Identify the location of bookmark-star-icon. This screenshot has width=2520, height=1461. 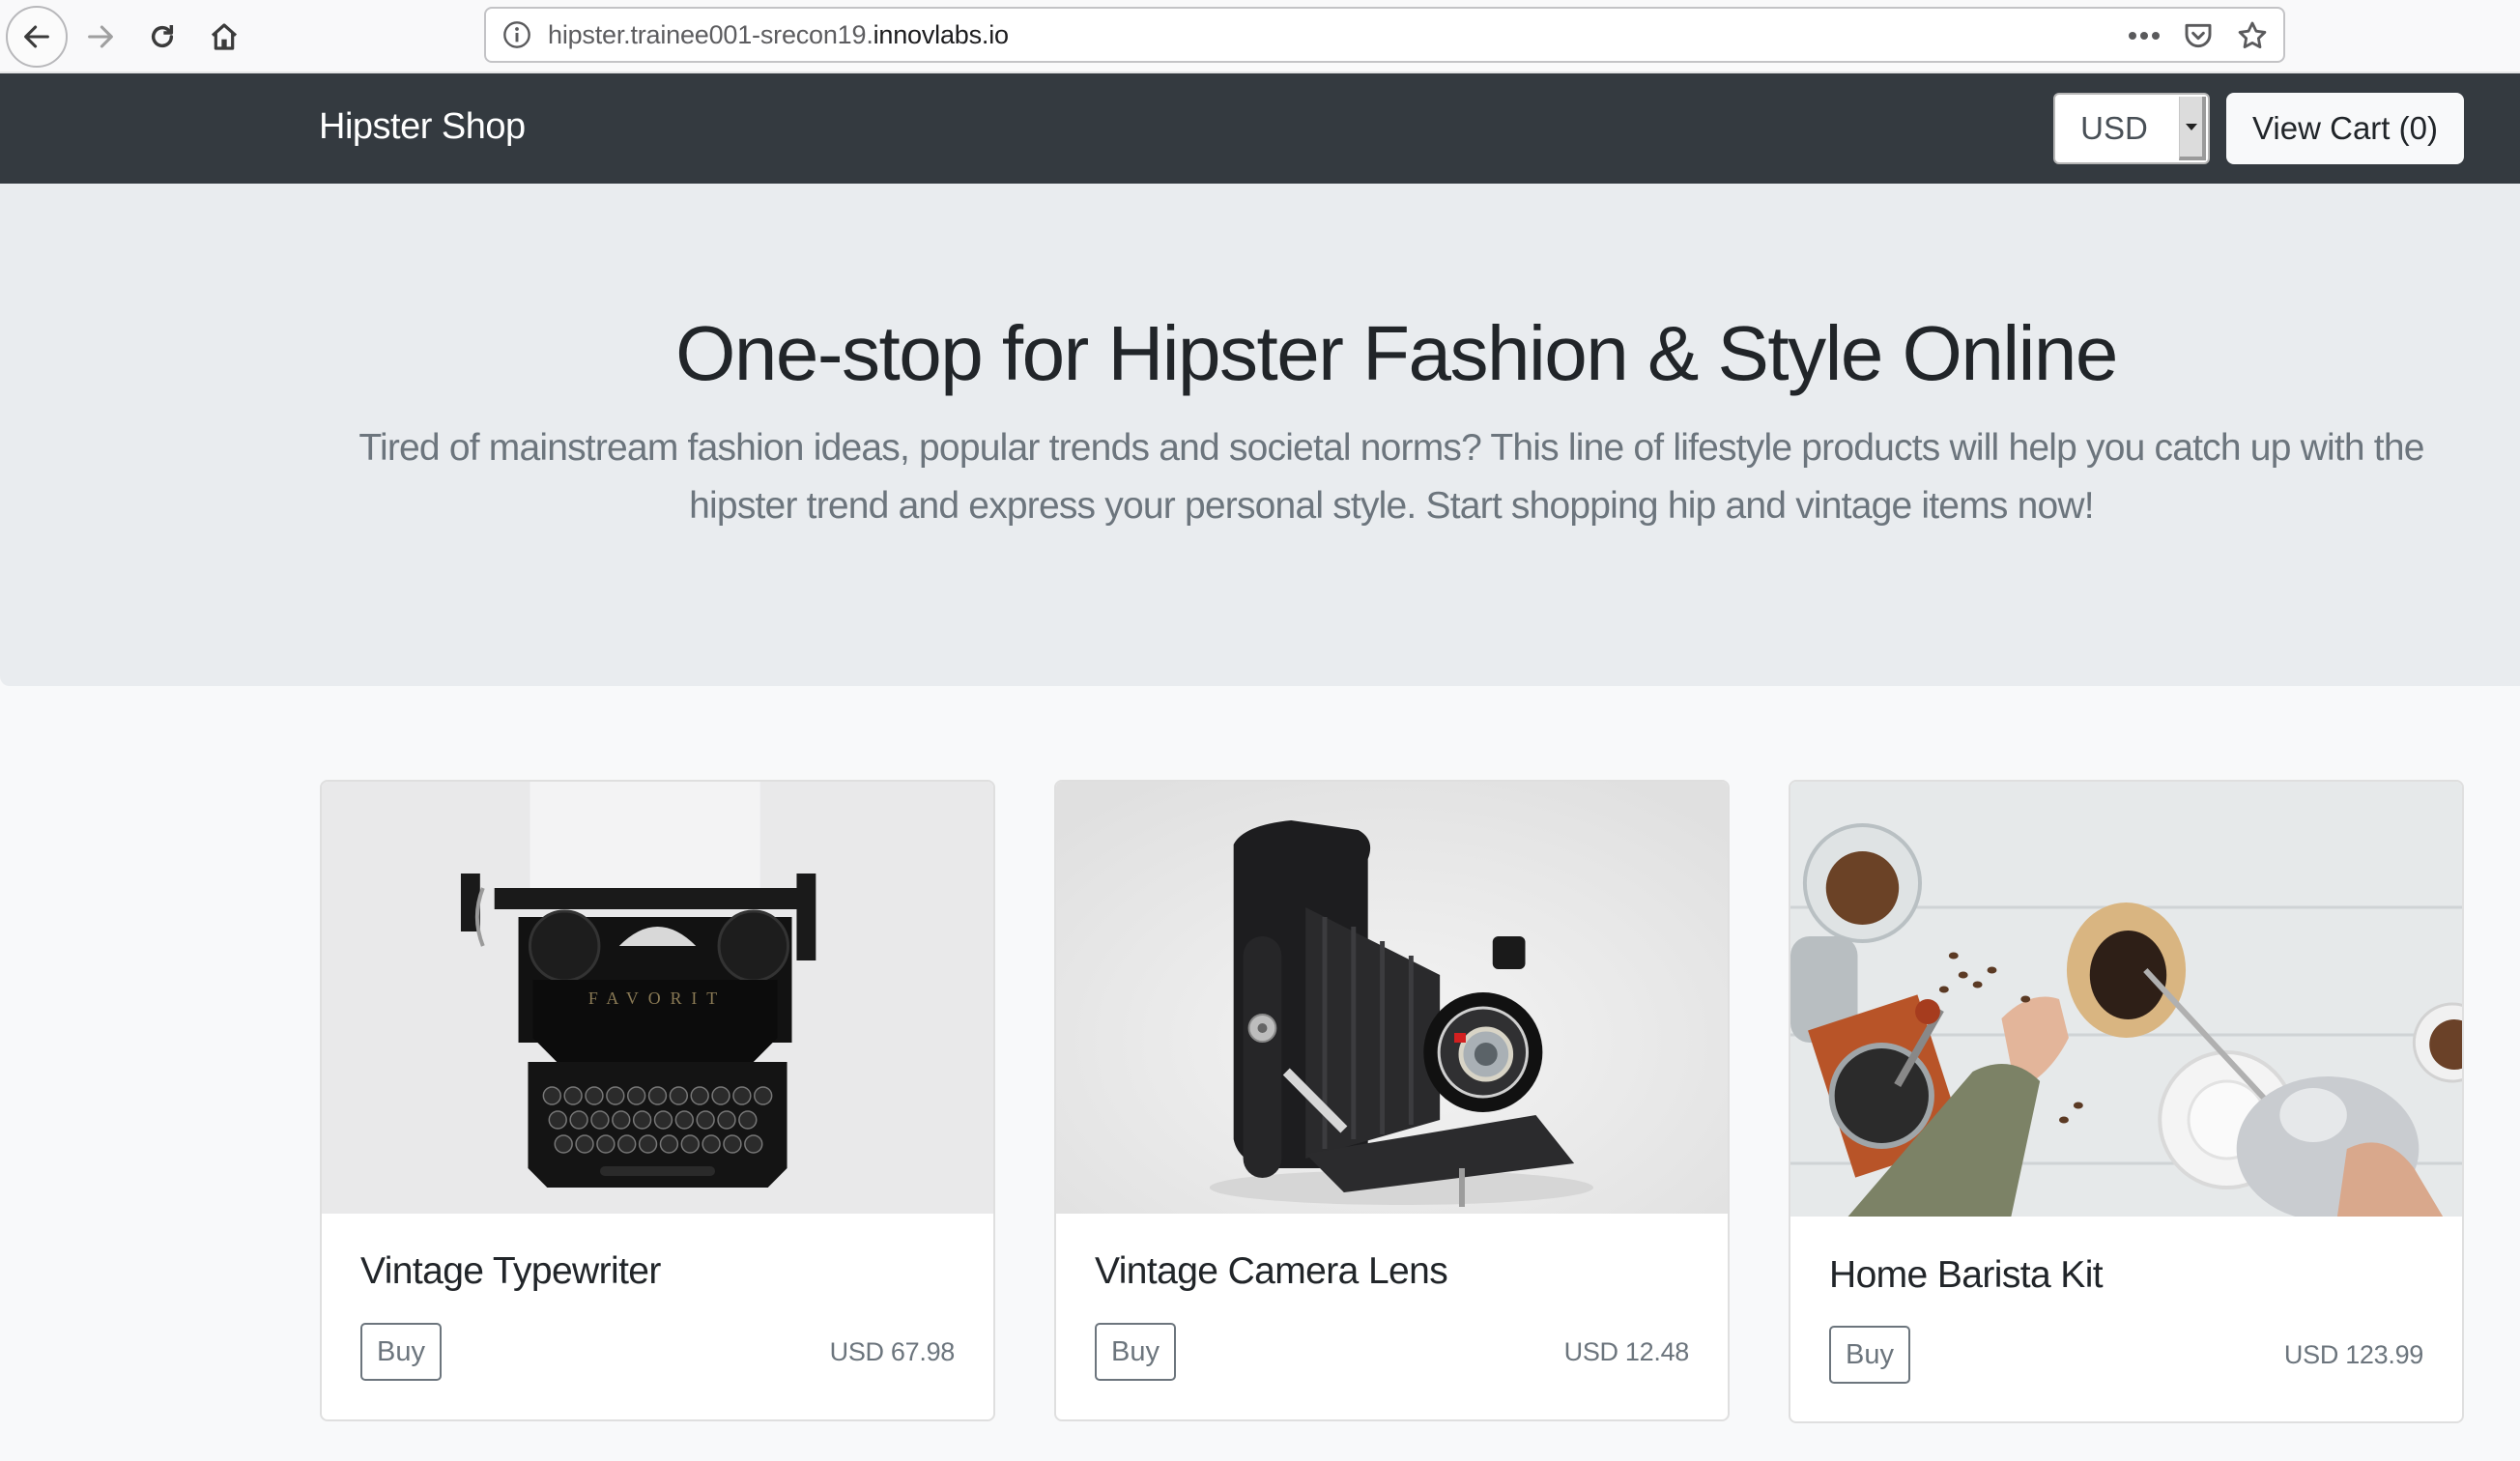
(2253, 35).